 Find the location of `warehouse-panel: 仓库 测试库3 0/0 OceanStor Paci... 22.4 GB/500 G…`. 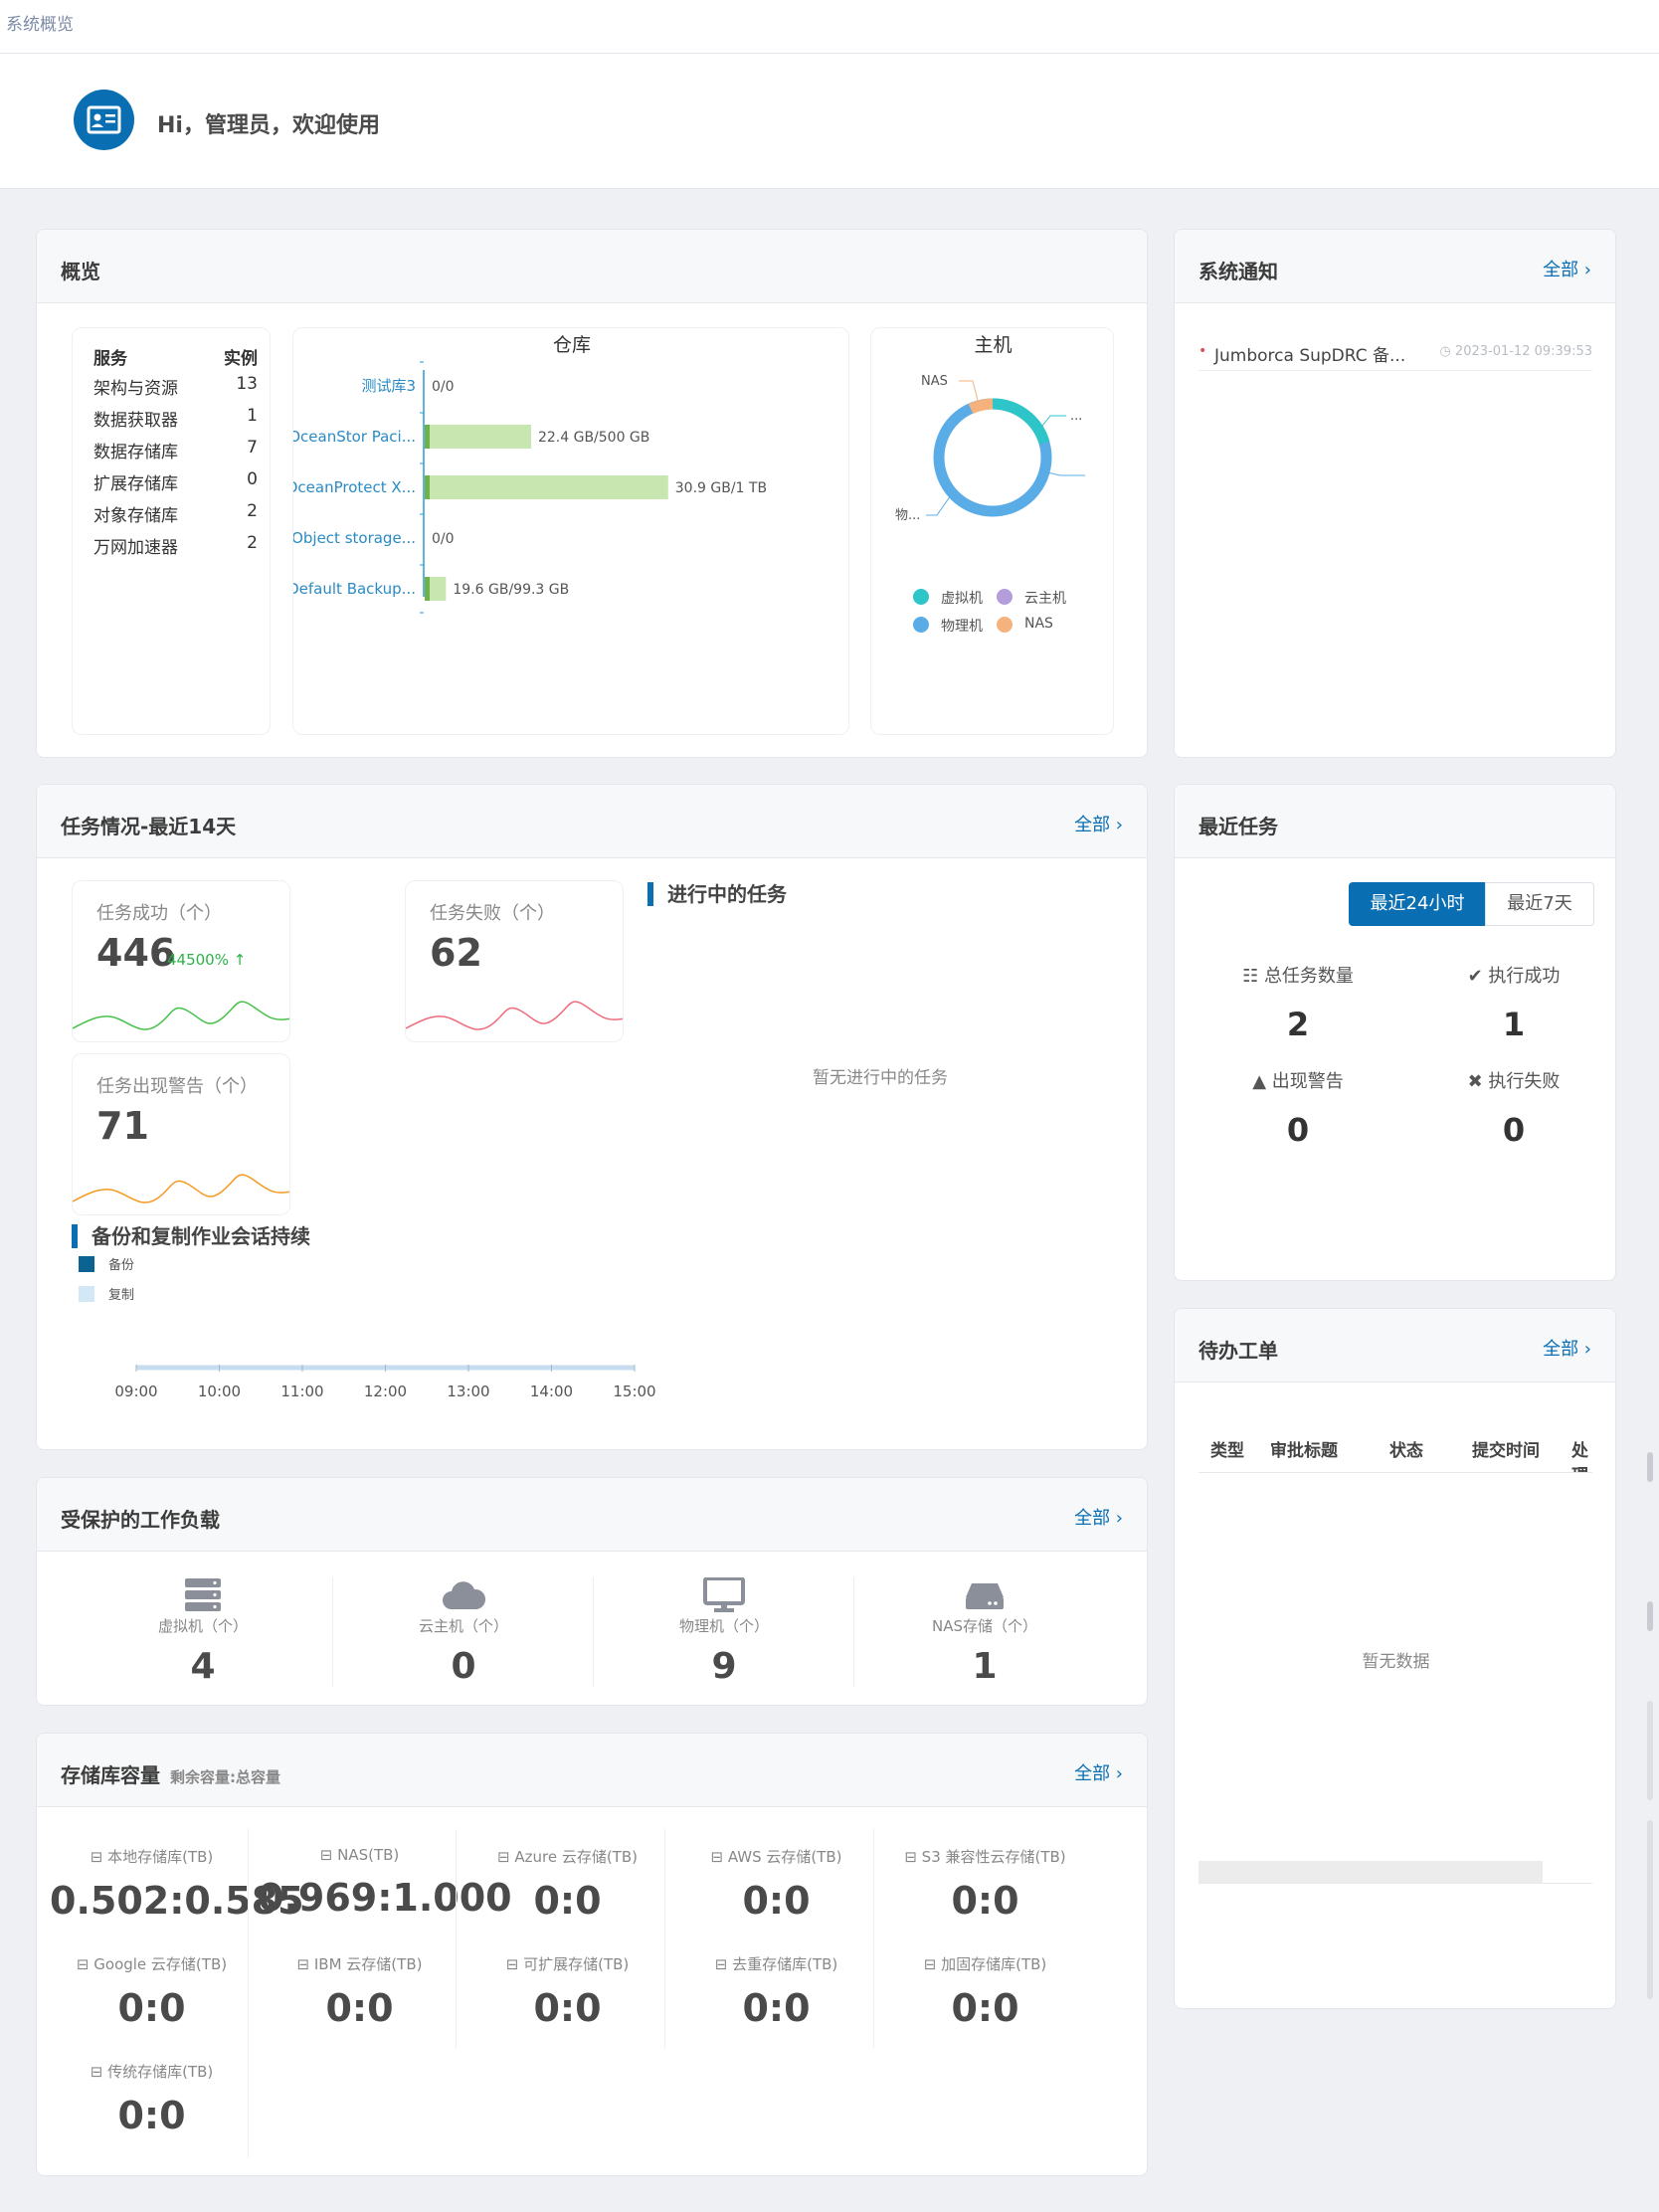

warehouse-panel: 仓库 测试库3 0/0 OceanStor Paci... 22.4 GB/500 G… is located at coordinates (570, 531).